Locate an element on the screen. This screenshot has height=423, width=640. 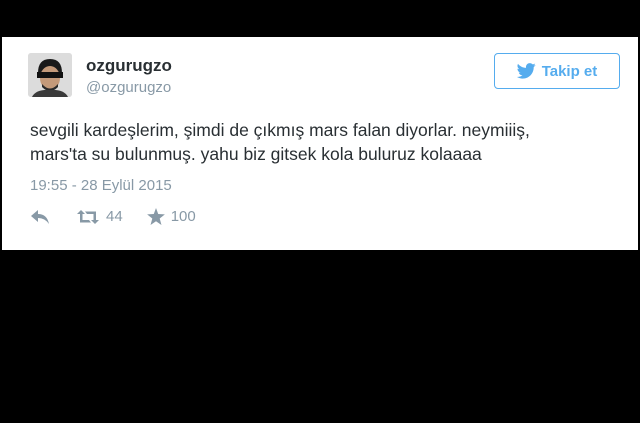
user-handle: @ozgurugzo is located at coordinates (128, 87).